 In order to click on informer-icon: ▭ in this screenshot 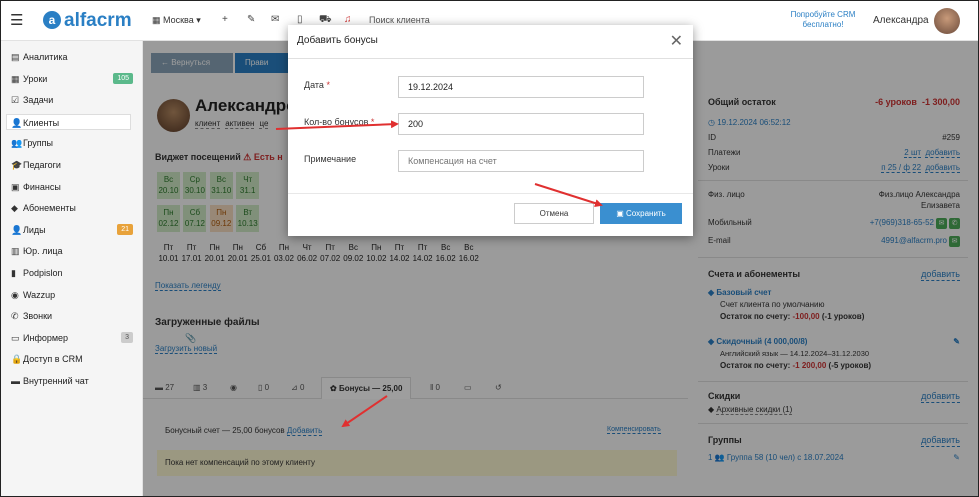, I will do `click(15, 337)`.